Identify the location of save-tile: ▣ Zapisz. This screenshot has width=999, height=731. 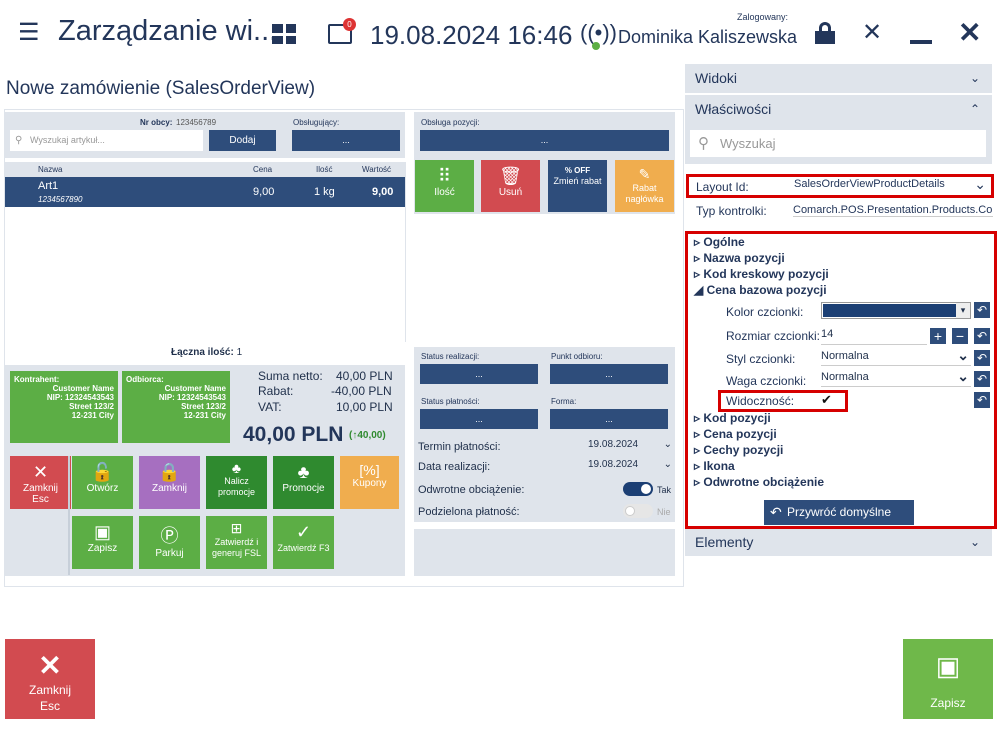
(102, 542).